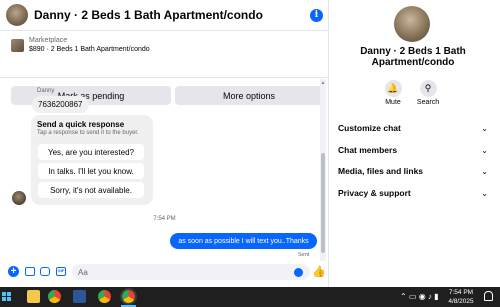 This screenshot has height=307, width=500. What do you see at coordinates (13, 271) in the screenshot?
I see `plus-icon: +` at bounding box center [13, 271].